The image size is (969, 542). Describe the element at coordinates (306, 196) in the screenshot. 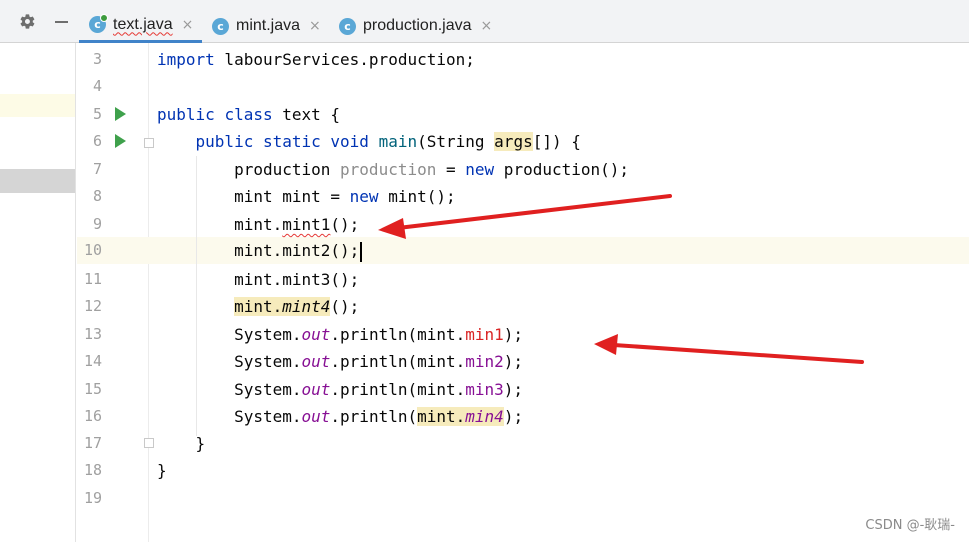

I see `code-text: mint mint = new mint();` at that location.